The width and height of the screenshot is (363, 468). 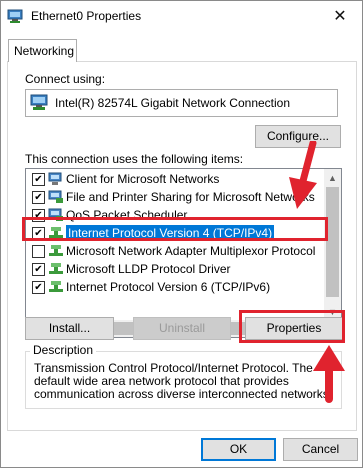 I want to click on window-title: Ethernet0 Properties, so click(x=86, y=16).